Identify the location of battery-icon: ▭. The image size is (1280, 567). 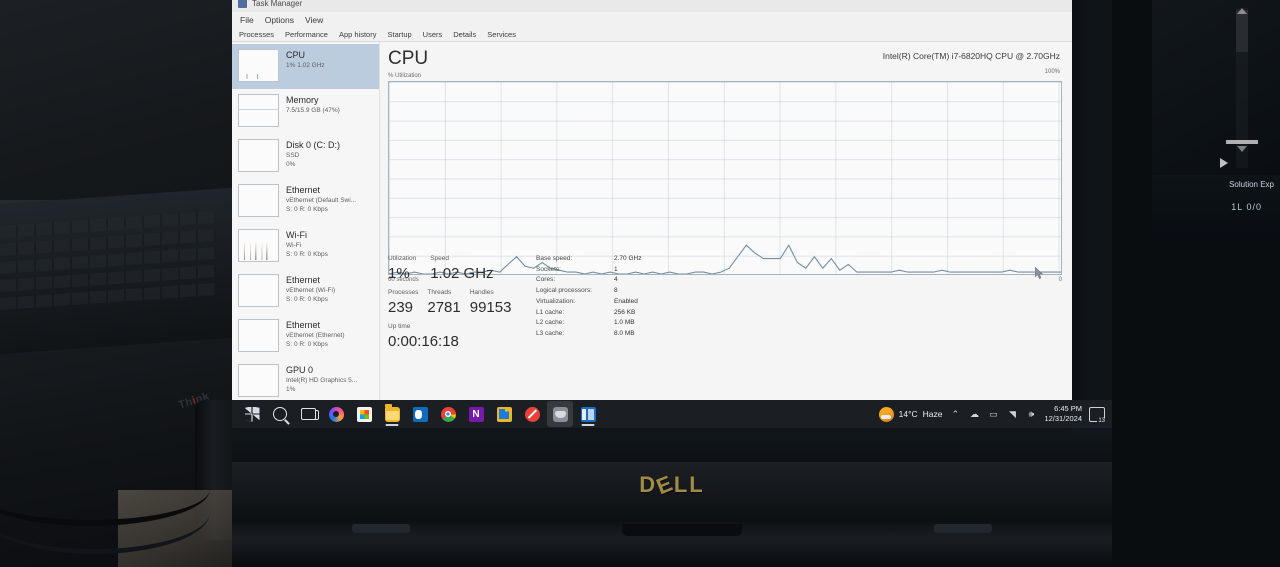
(993, 414).